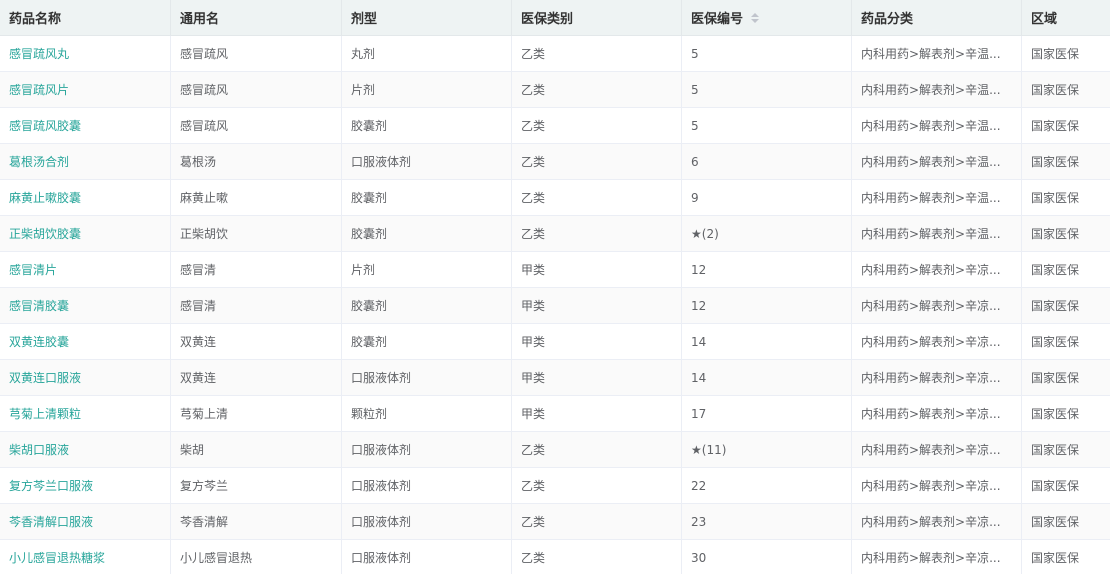  Describe the element at coordinates (555, 126) in the screenshot. I see `table-row: 感冒疏风胶囊 感冒疏风 胶囊剂 乙类 5 内科用药>解表剂>辛温... 国家医保` at that location.